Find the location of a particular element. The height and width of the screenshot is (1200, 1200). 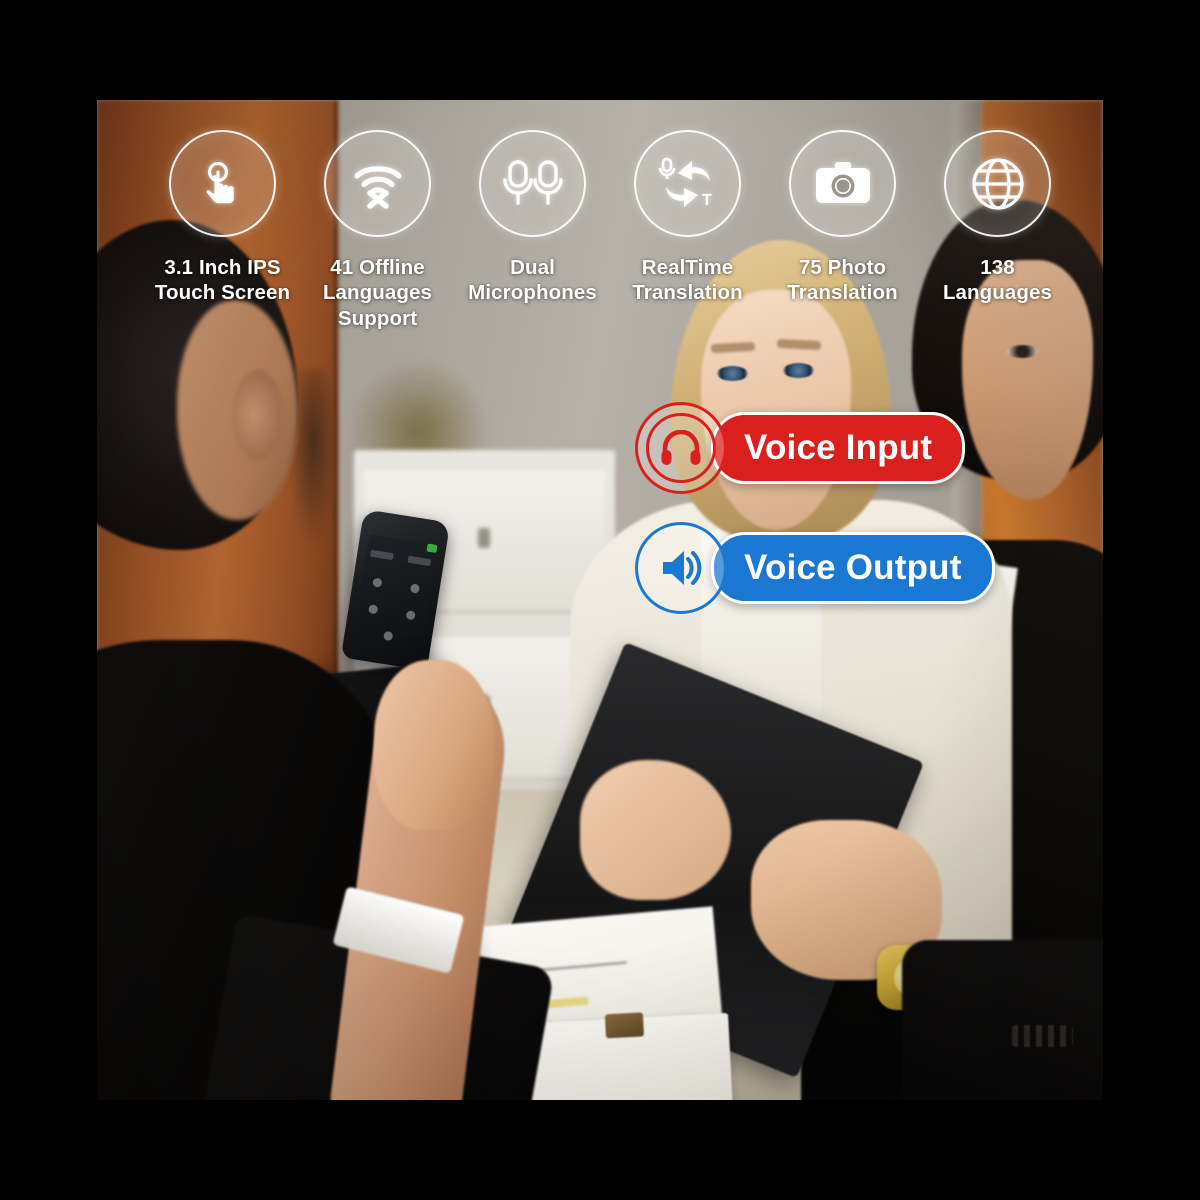

feature-label: 3.1 Inch IPS Touch Screen is located at coordinates (222, 280).